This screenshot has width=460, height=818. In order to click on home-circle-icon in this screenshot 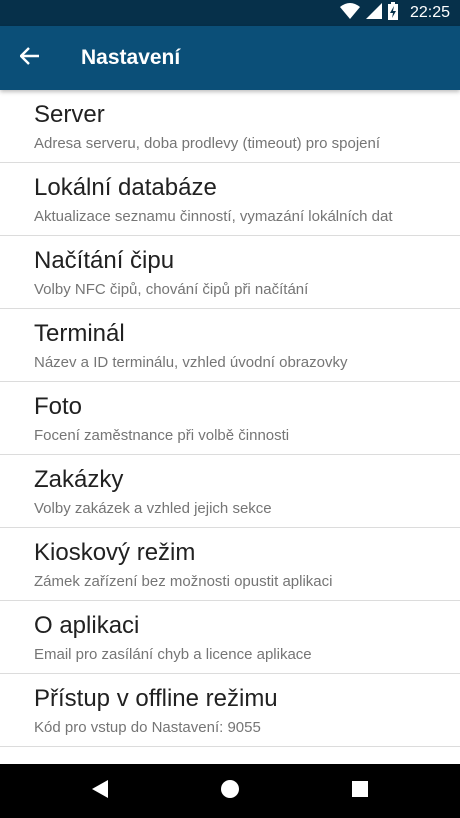, I will do `click(230, 791)`.